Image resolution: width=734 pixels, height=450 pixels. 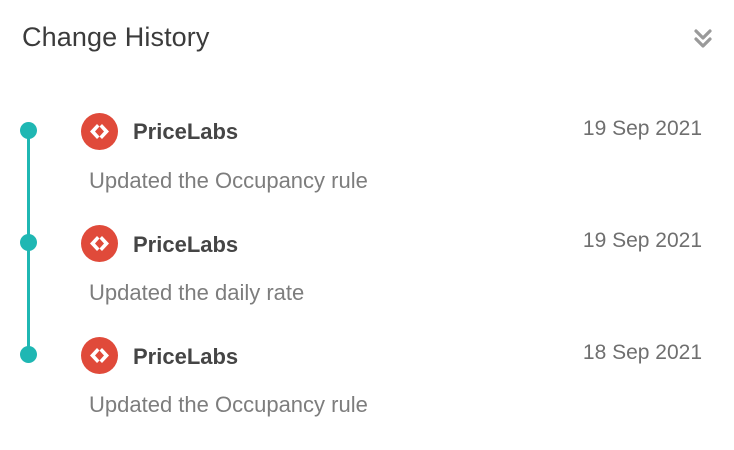 What do you see at coordinates (116, 37) in the screenshot?
I see `panel-title: Change History` at bounding box center [116, 37].